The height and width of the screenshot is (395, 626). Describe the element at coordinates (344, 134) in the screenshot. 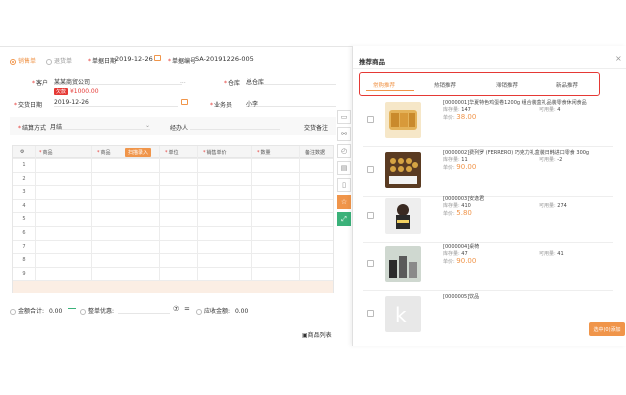

I see `link-icon: ⚯` at that location.